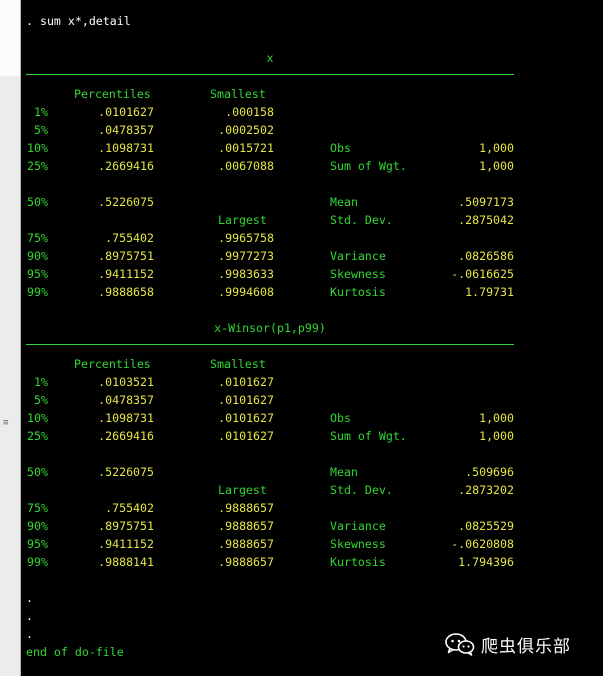 The width and height of the screenshot is (603, 676). I want to click on command-line: . sum x*,detail, so click(78, 21).